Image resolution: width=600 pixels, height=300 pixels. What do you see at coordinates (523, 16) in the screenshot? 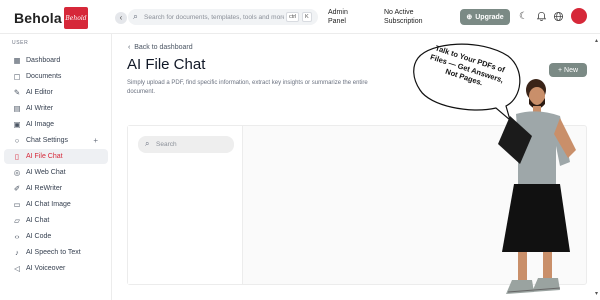
I see `dark-mode-icon: ☾` at bounding box center [523, 16].